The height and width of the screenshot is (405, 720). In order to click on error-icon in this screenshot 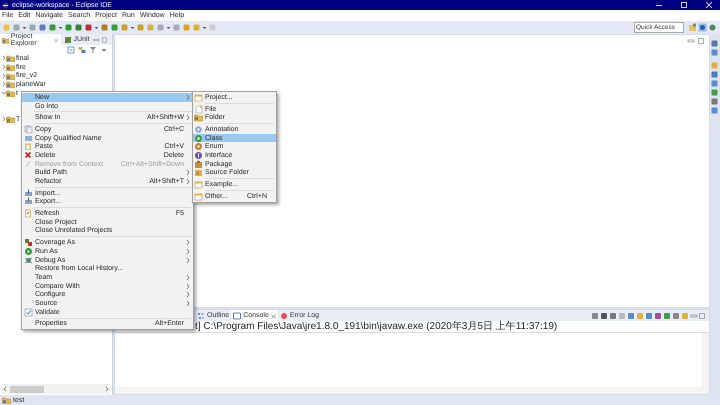, I will do `click(284, 316)`.